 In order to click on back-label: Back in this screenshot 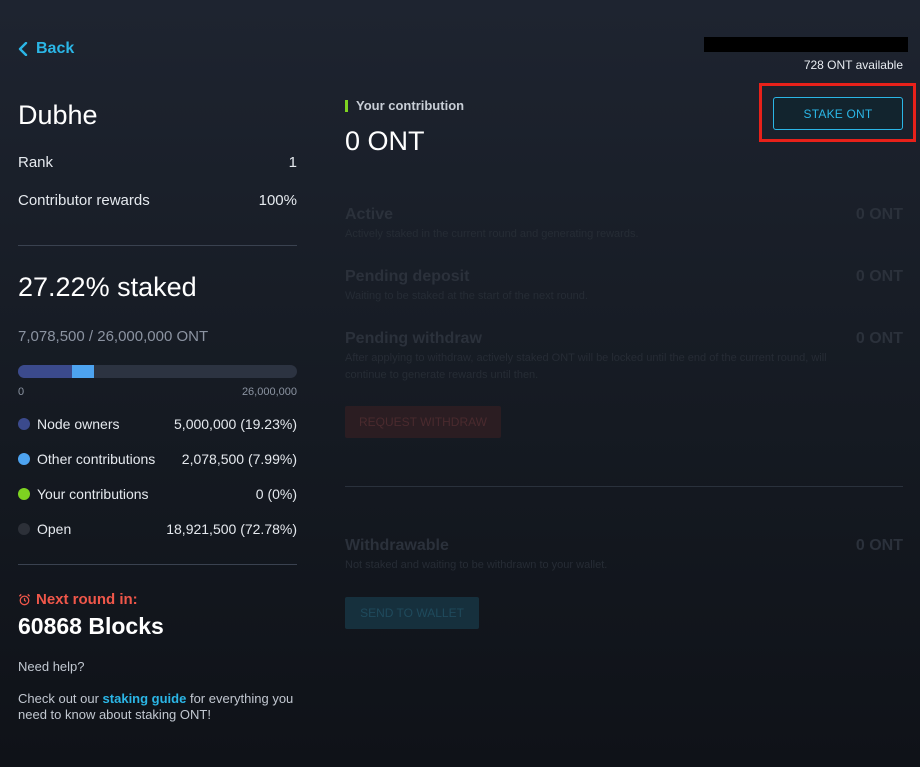, I will do `click(55, 48)`.